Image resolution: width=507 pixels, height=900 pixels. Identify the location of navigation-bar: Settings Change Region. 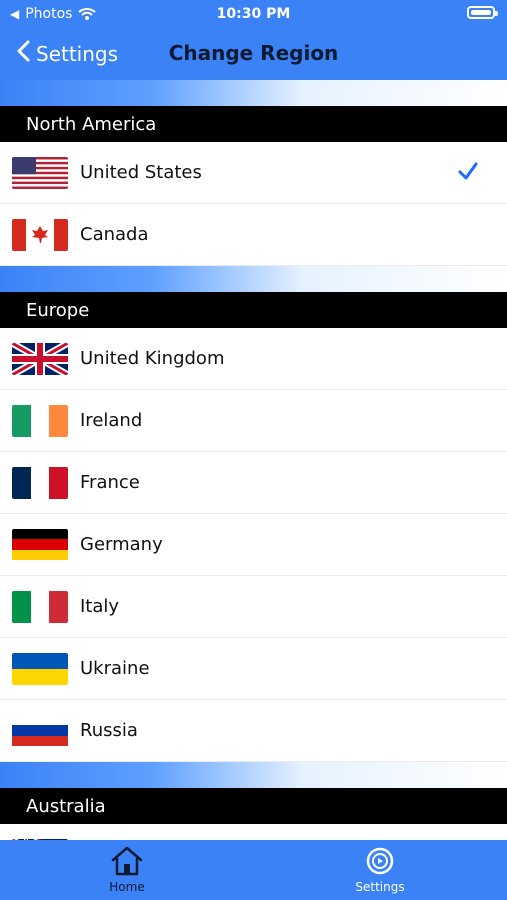
(253, 54).